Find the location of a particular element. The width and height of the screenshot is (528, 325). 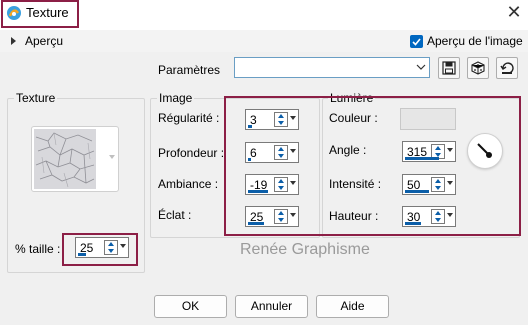

ambiance-label: Ambiance : is located at coordinates (188, 184).